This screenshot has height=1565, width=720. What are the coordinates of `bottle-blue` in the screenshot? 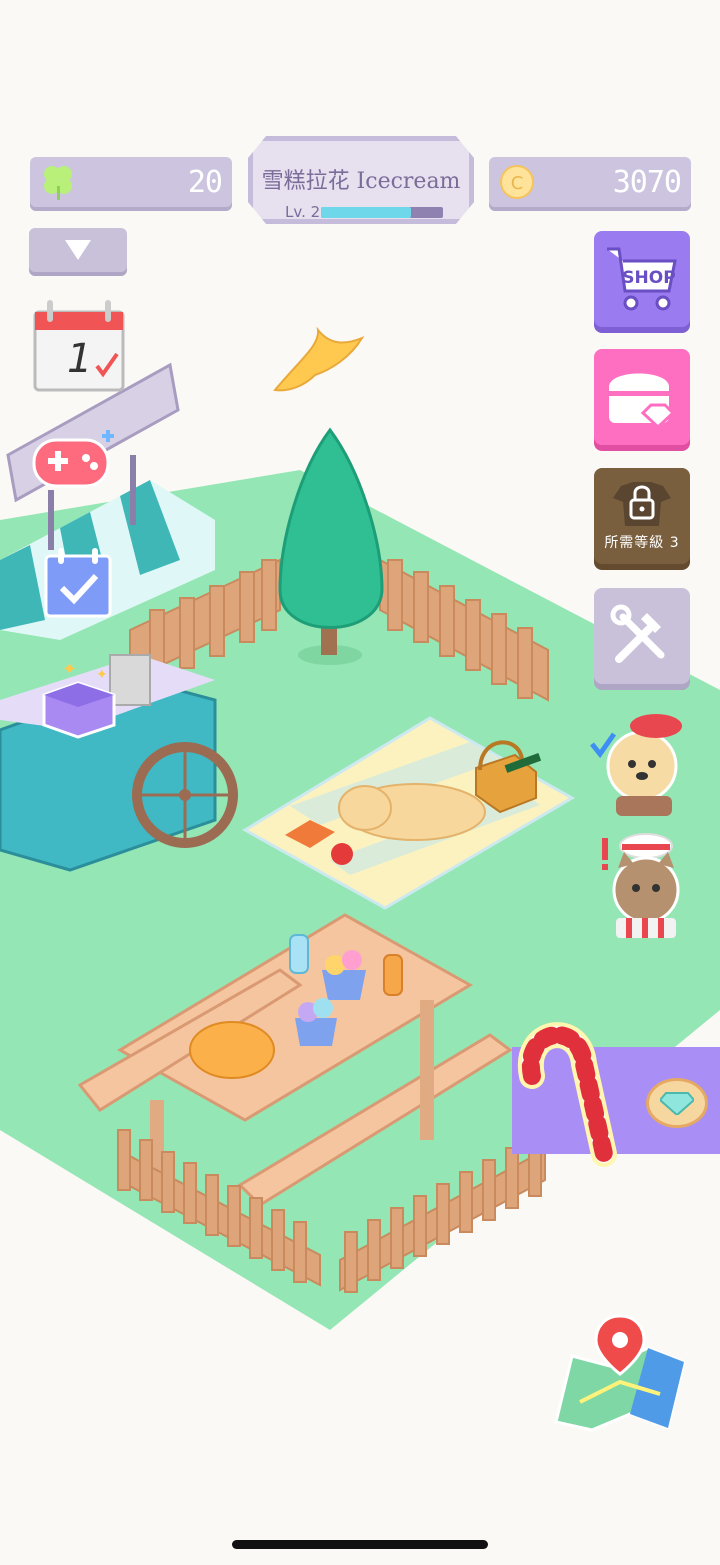 It's located at (299, 954).